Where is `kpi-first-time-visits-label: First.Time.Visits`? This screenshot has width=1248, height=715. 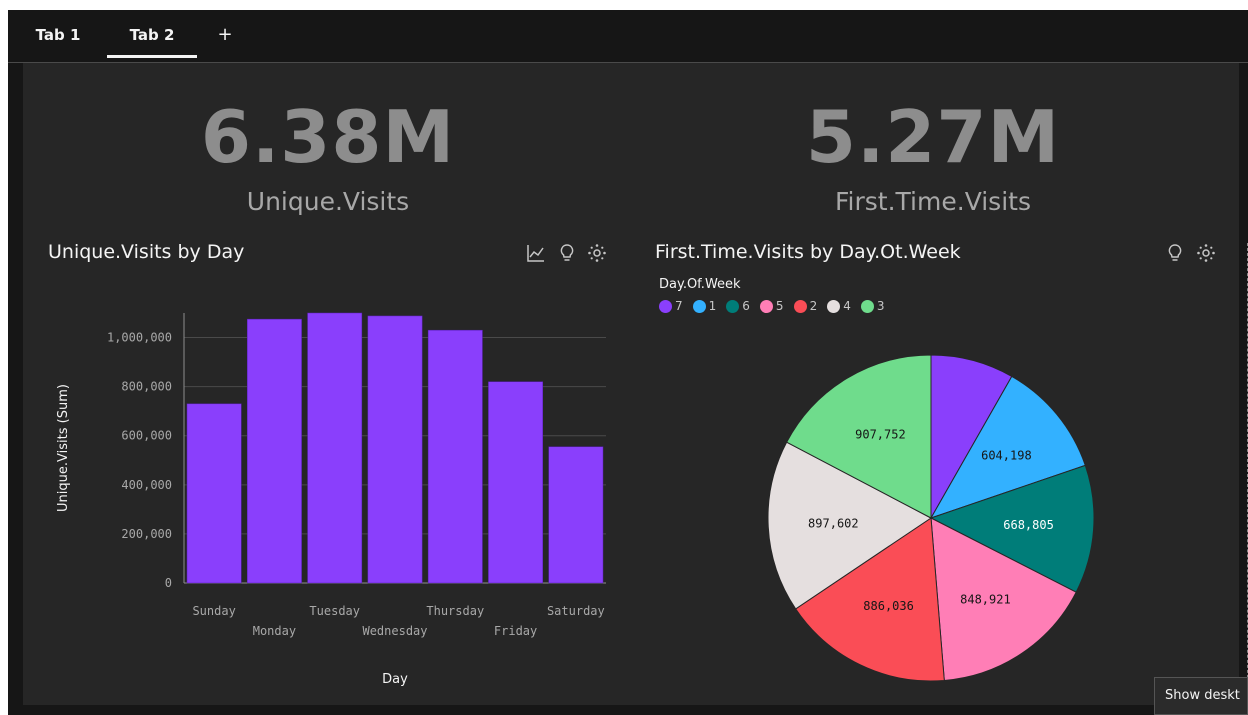
kpi-first-time-visits-label: First.Time.Visits is located at coordinates (933, 201).